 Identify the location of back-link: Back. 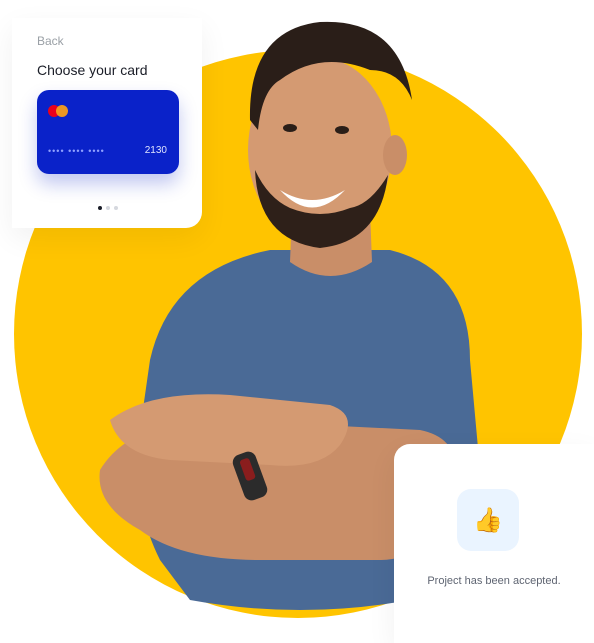
(50, 41).